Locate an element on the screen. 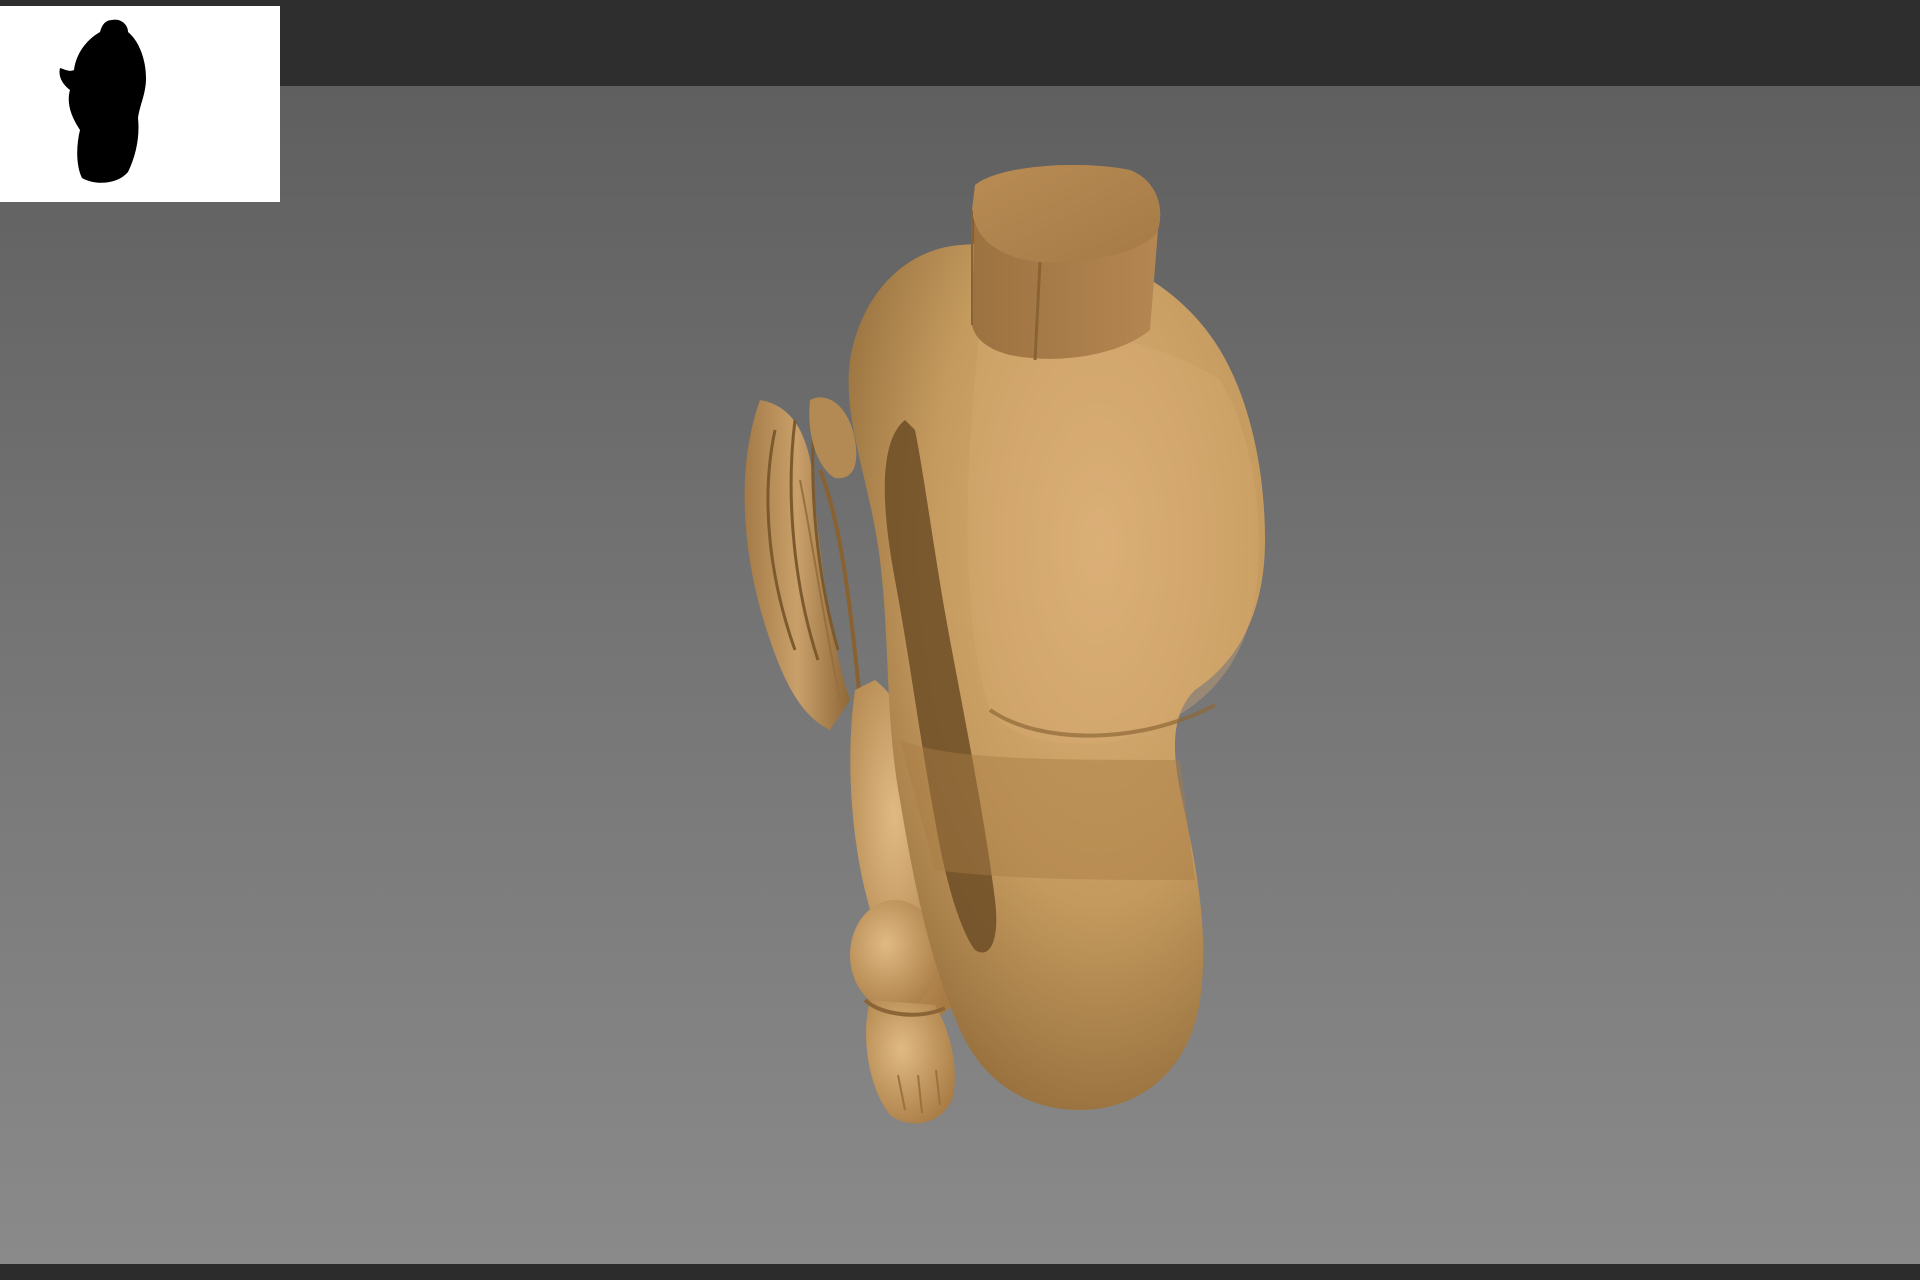 This screenshot has height=1280, width=1920. top-toolbar is located at coordinates (960, 43).